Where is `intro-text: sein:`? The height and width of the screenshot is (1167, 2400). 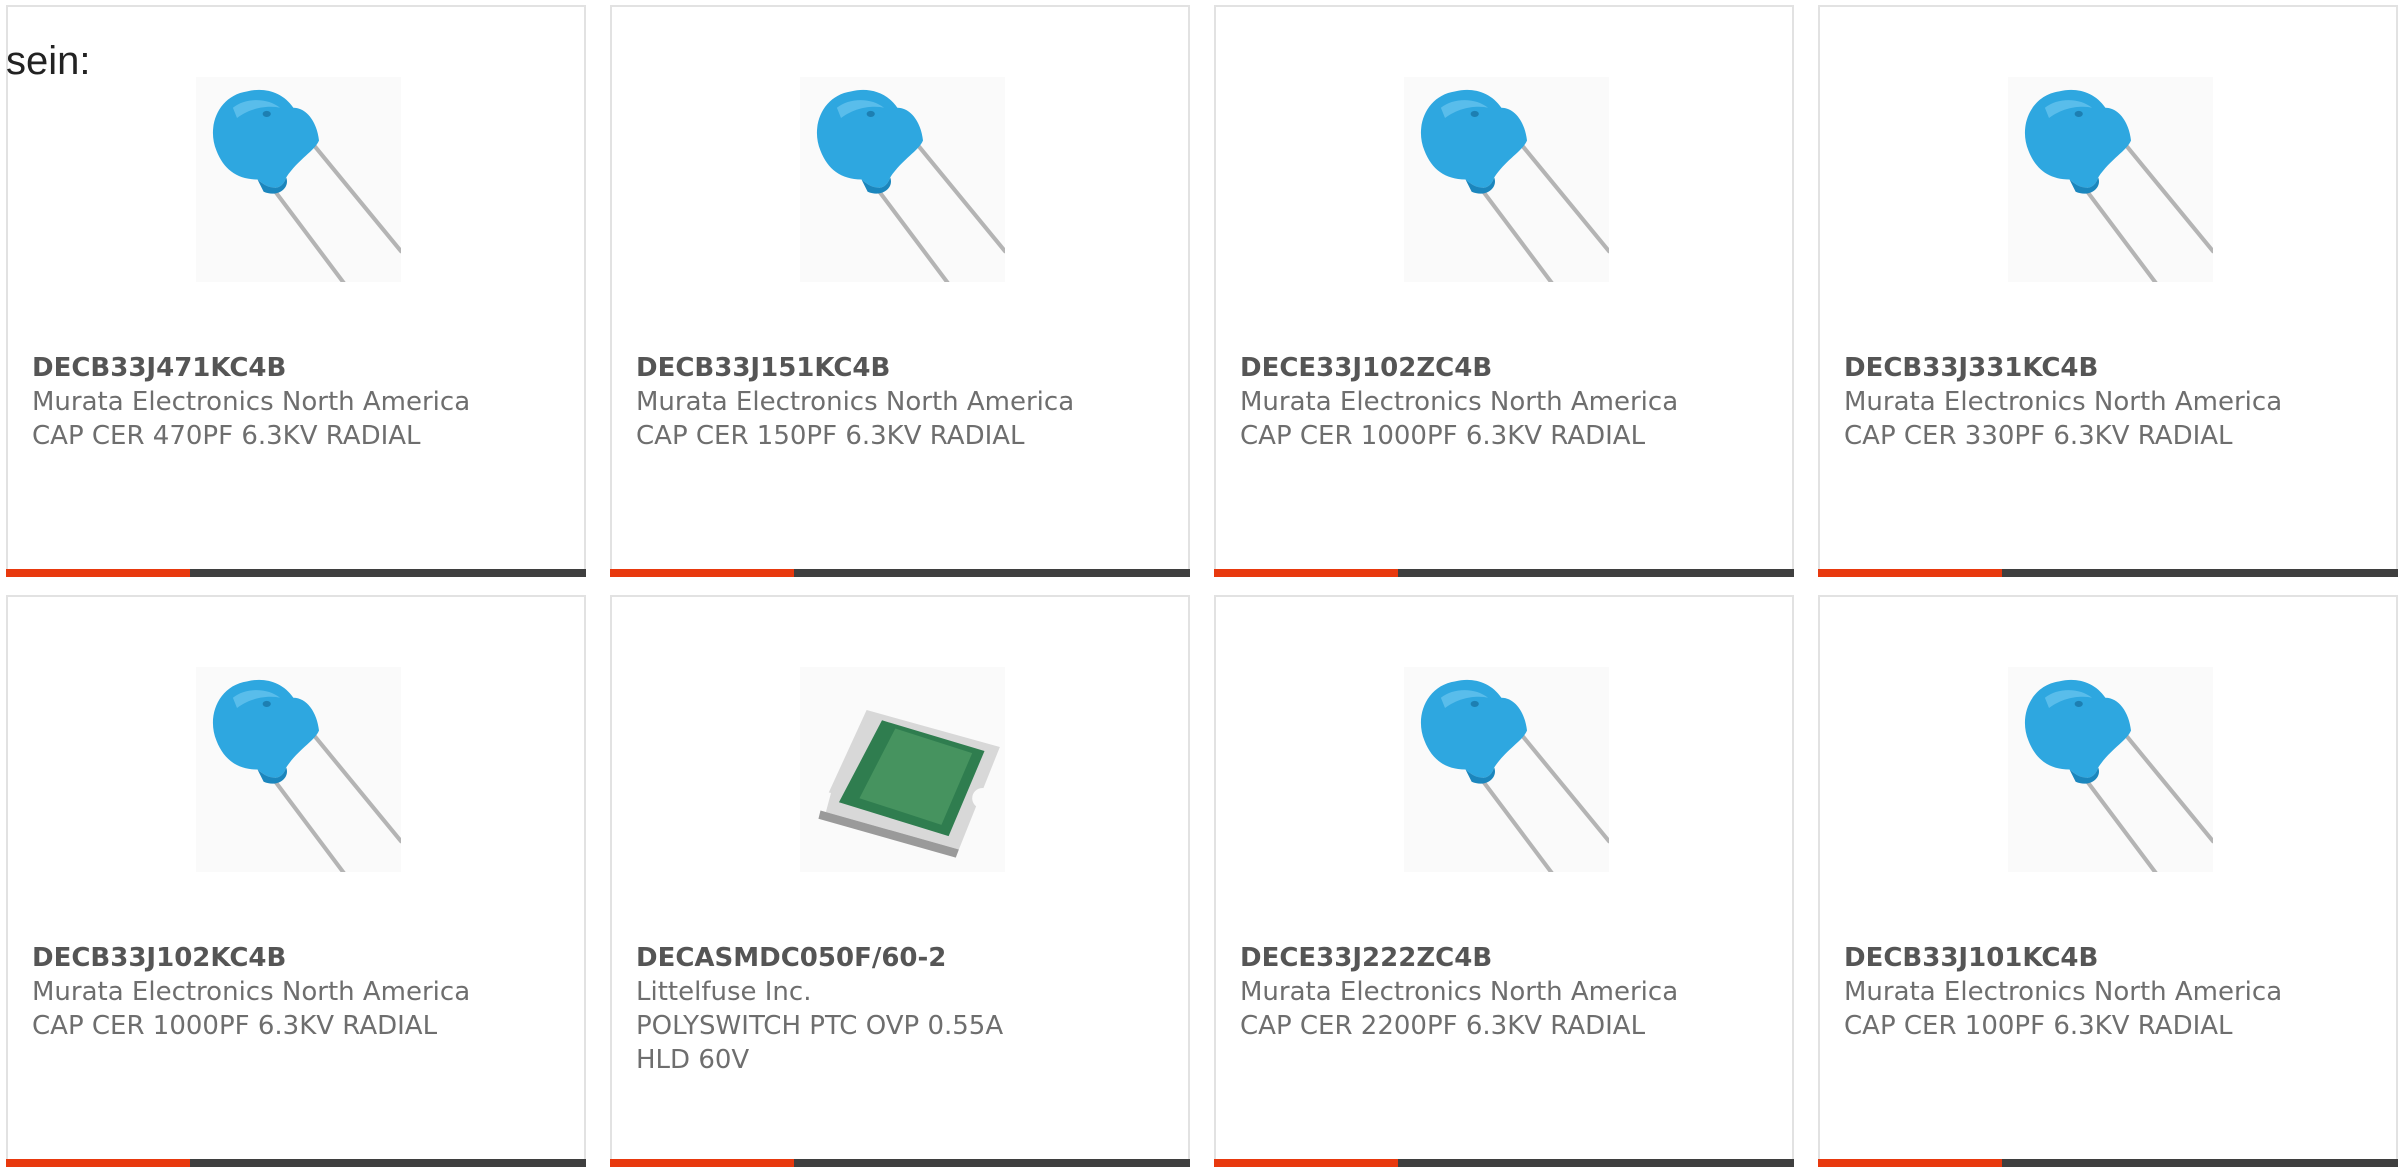 intro-text: sein: is located at coordinates (48, 61).